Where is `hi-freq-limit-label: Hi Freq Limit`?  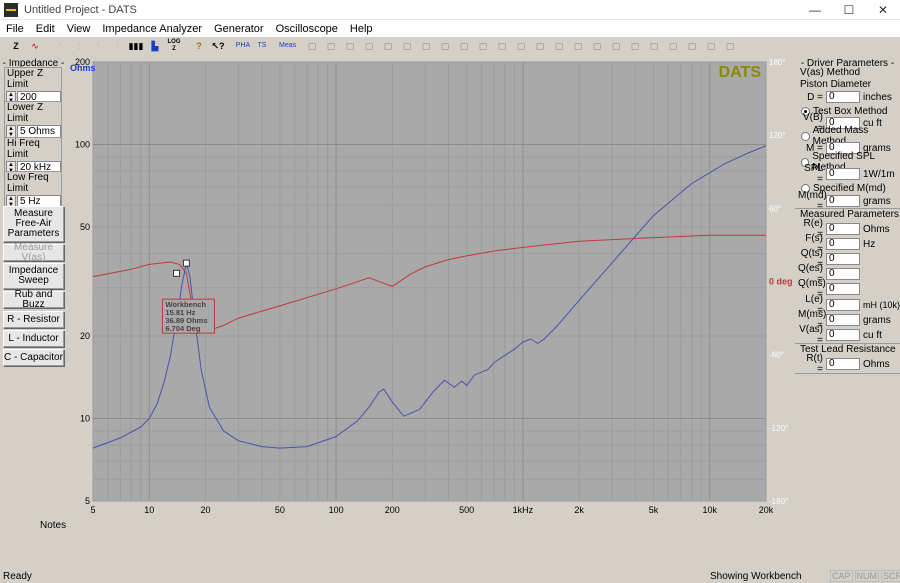
hi-freq-limit-label: Hi Freq Limit is located at coordinates (33, 149).